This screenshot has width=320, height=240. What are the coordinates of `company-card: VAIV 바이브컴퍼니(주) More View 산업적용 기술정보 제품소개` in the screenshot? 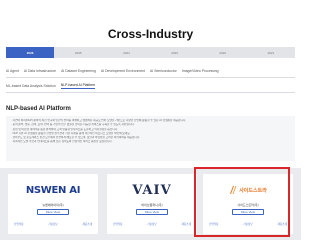 It's located at (152, 204).